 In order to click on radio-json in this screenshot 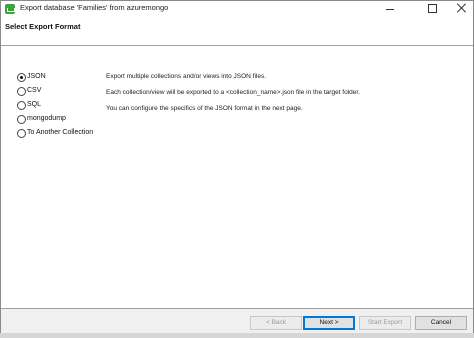, I will do `click(21, 77)`.